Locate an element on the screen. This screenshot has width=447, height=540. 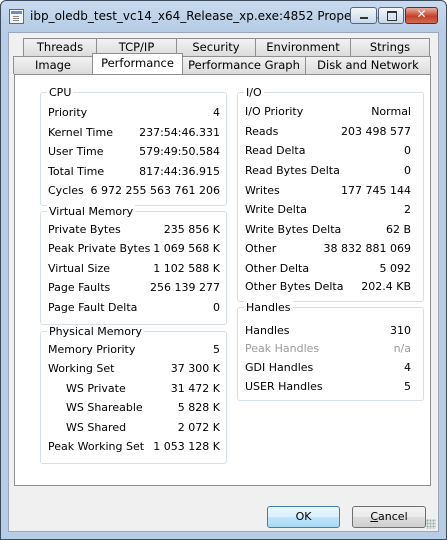
virtual-memory-label: Page Fault Delta is located at coordinates (93, 307).